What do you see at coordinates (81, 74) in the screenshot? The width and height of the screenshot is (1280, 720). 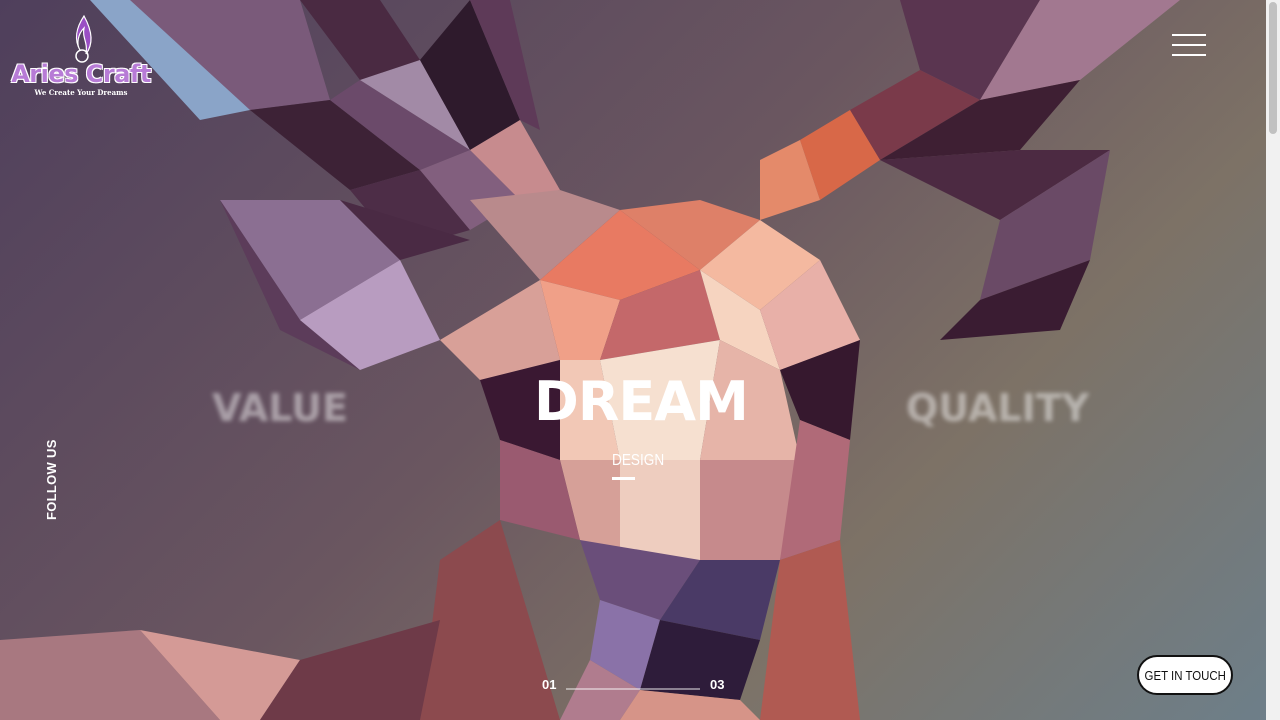 I see `brand-name: Aries Craft` at bounding box center [81, 74].